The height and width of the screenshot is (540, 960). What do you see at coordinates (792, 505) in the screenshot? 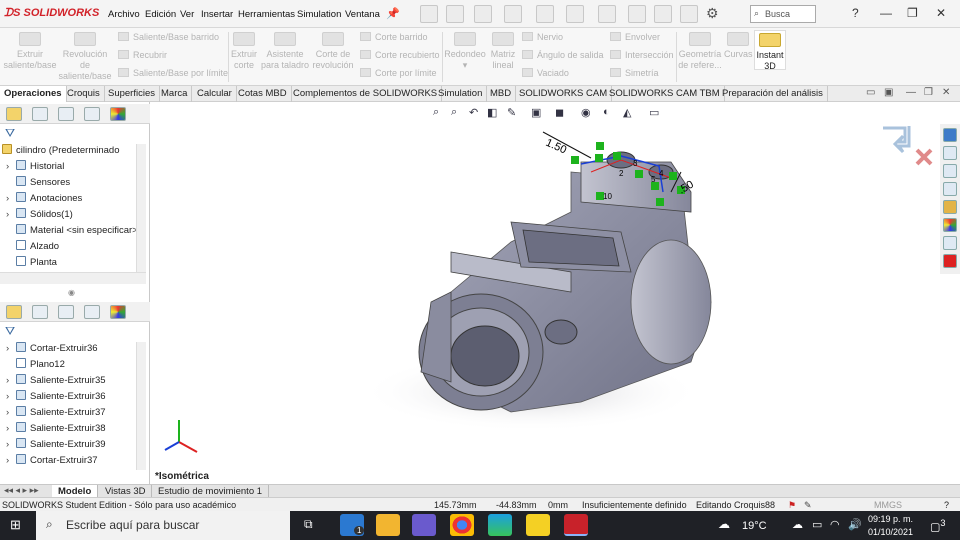
I see `rebuild-icon: ⚑` at bounding box center [792, 505].